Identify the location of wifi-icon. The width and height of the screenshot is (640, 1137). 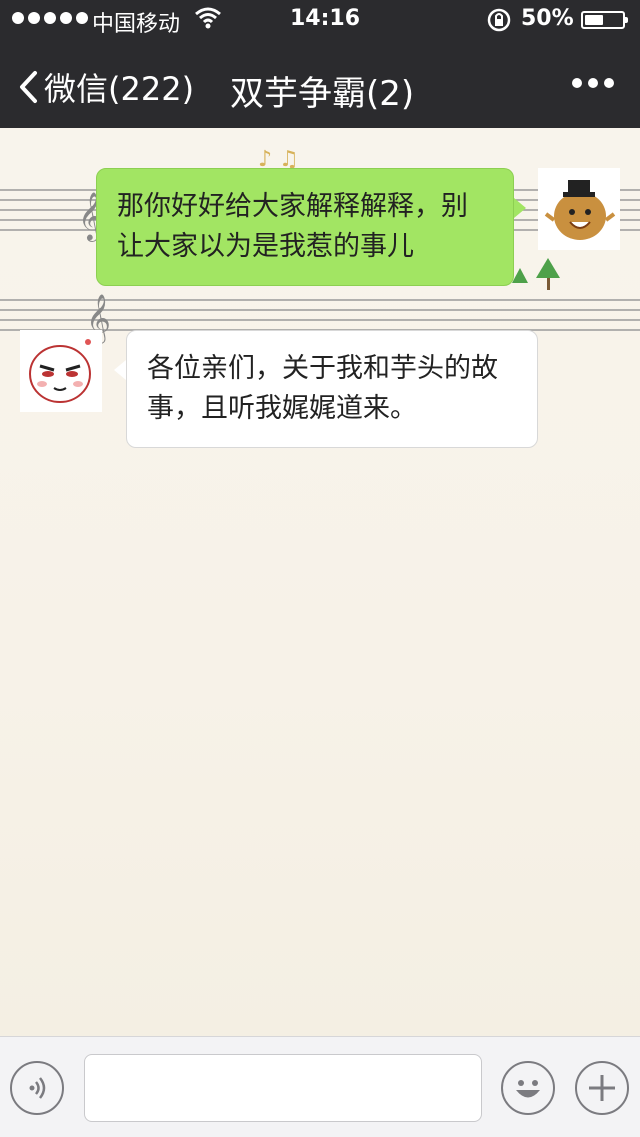
(208, 21).